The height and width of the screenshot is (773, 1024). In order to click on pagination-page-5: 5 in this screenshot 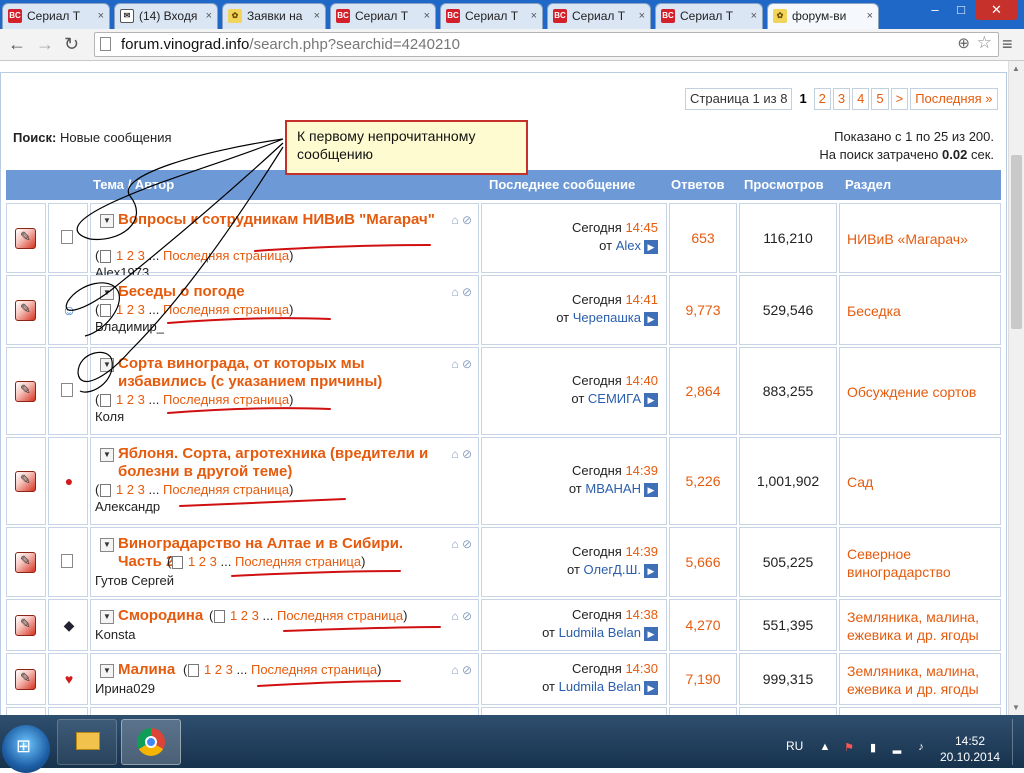, I will do `click(880, 99)`.